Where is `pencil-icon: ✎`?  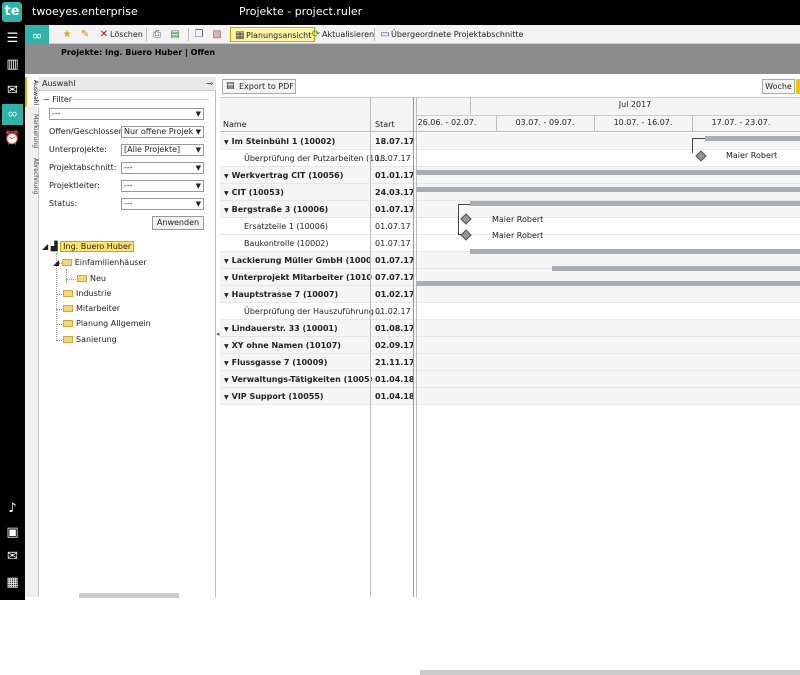
pencil-icon: ✎ is located at coordinates (85, 34).